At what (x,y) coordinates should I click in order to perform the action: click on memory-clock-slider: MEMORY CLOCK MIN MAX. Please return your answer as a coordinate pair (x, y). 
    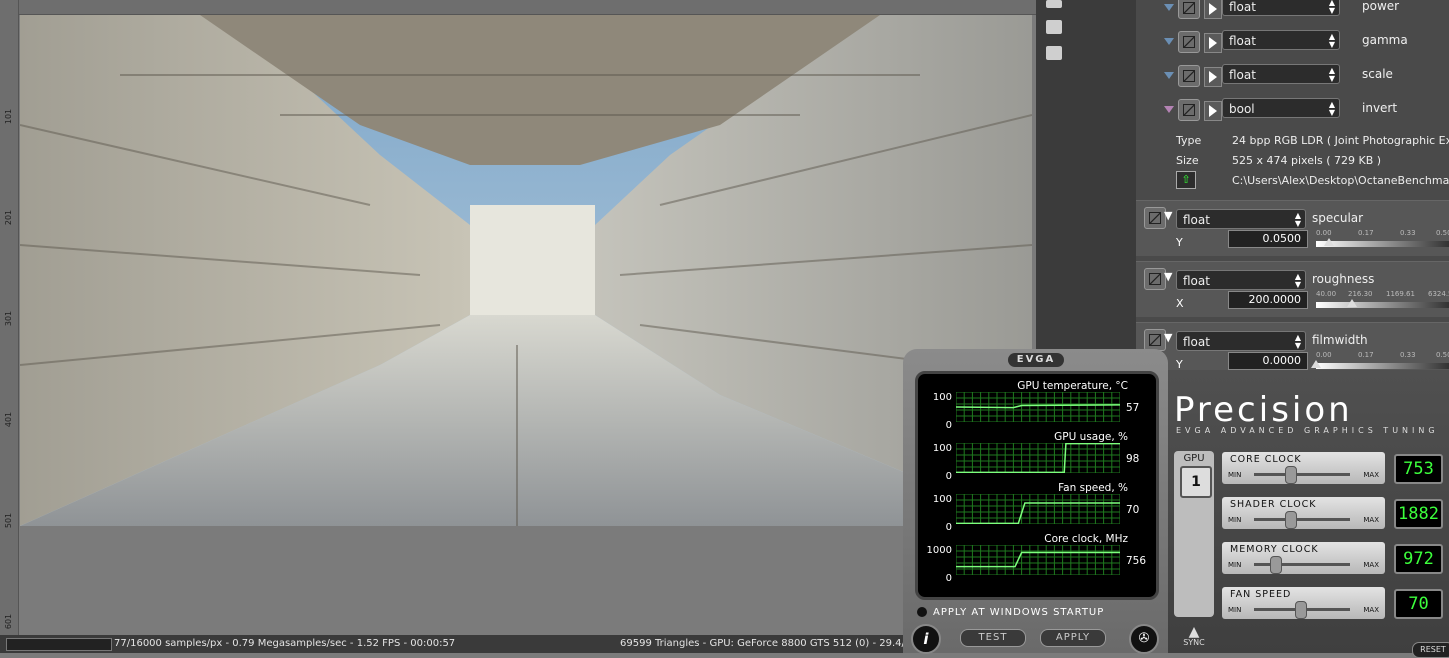
    Looking at the image, I should click on (1303, 558).